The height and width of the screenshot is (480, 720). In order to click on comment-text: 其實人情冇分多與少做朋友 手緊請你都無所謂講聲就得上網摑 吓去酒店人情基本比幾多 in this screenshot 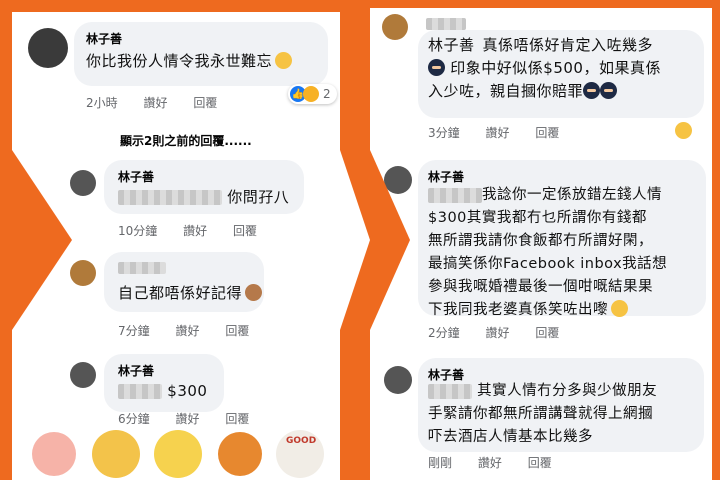, I will do `click(543, 414)`.